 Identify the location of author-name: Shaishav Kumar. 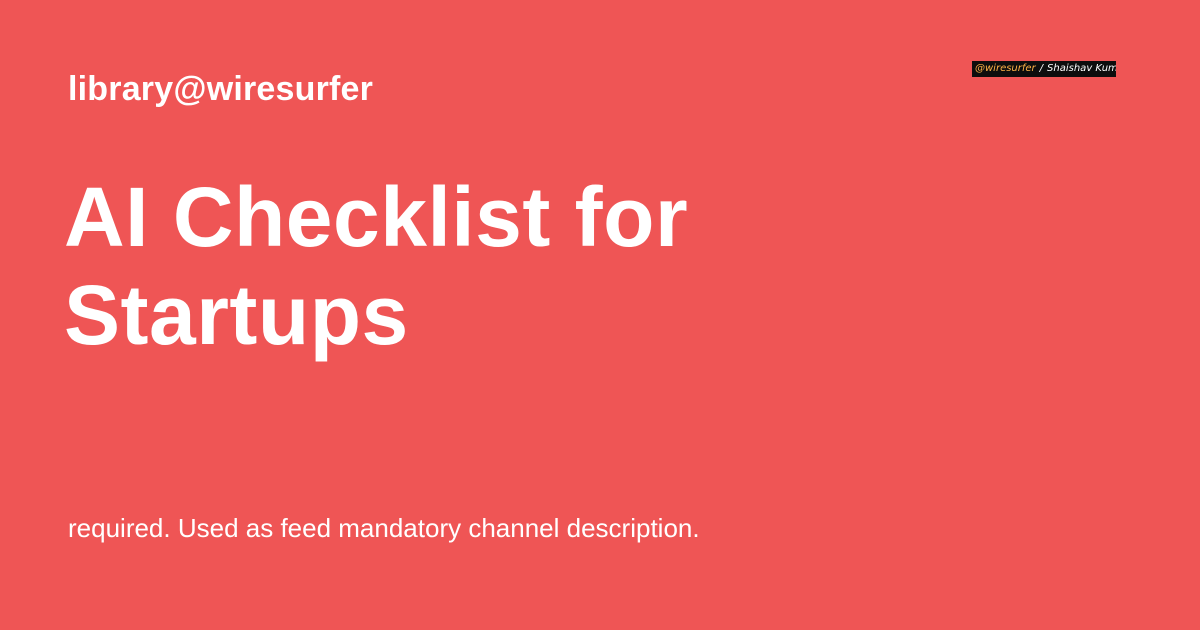
(1081, 68).